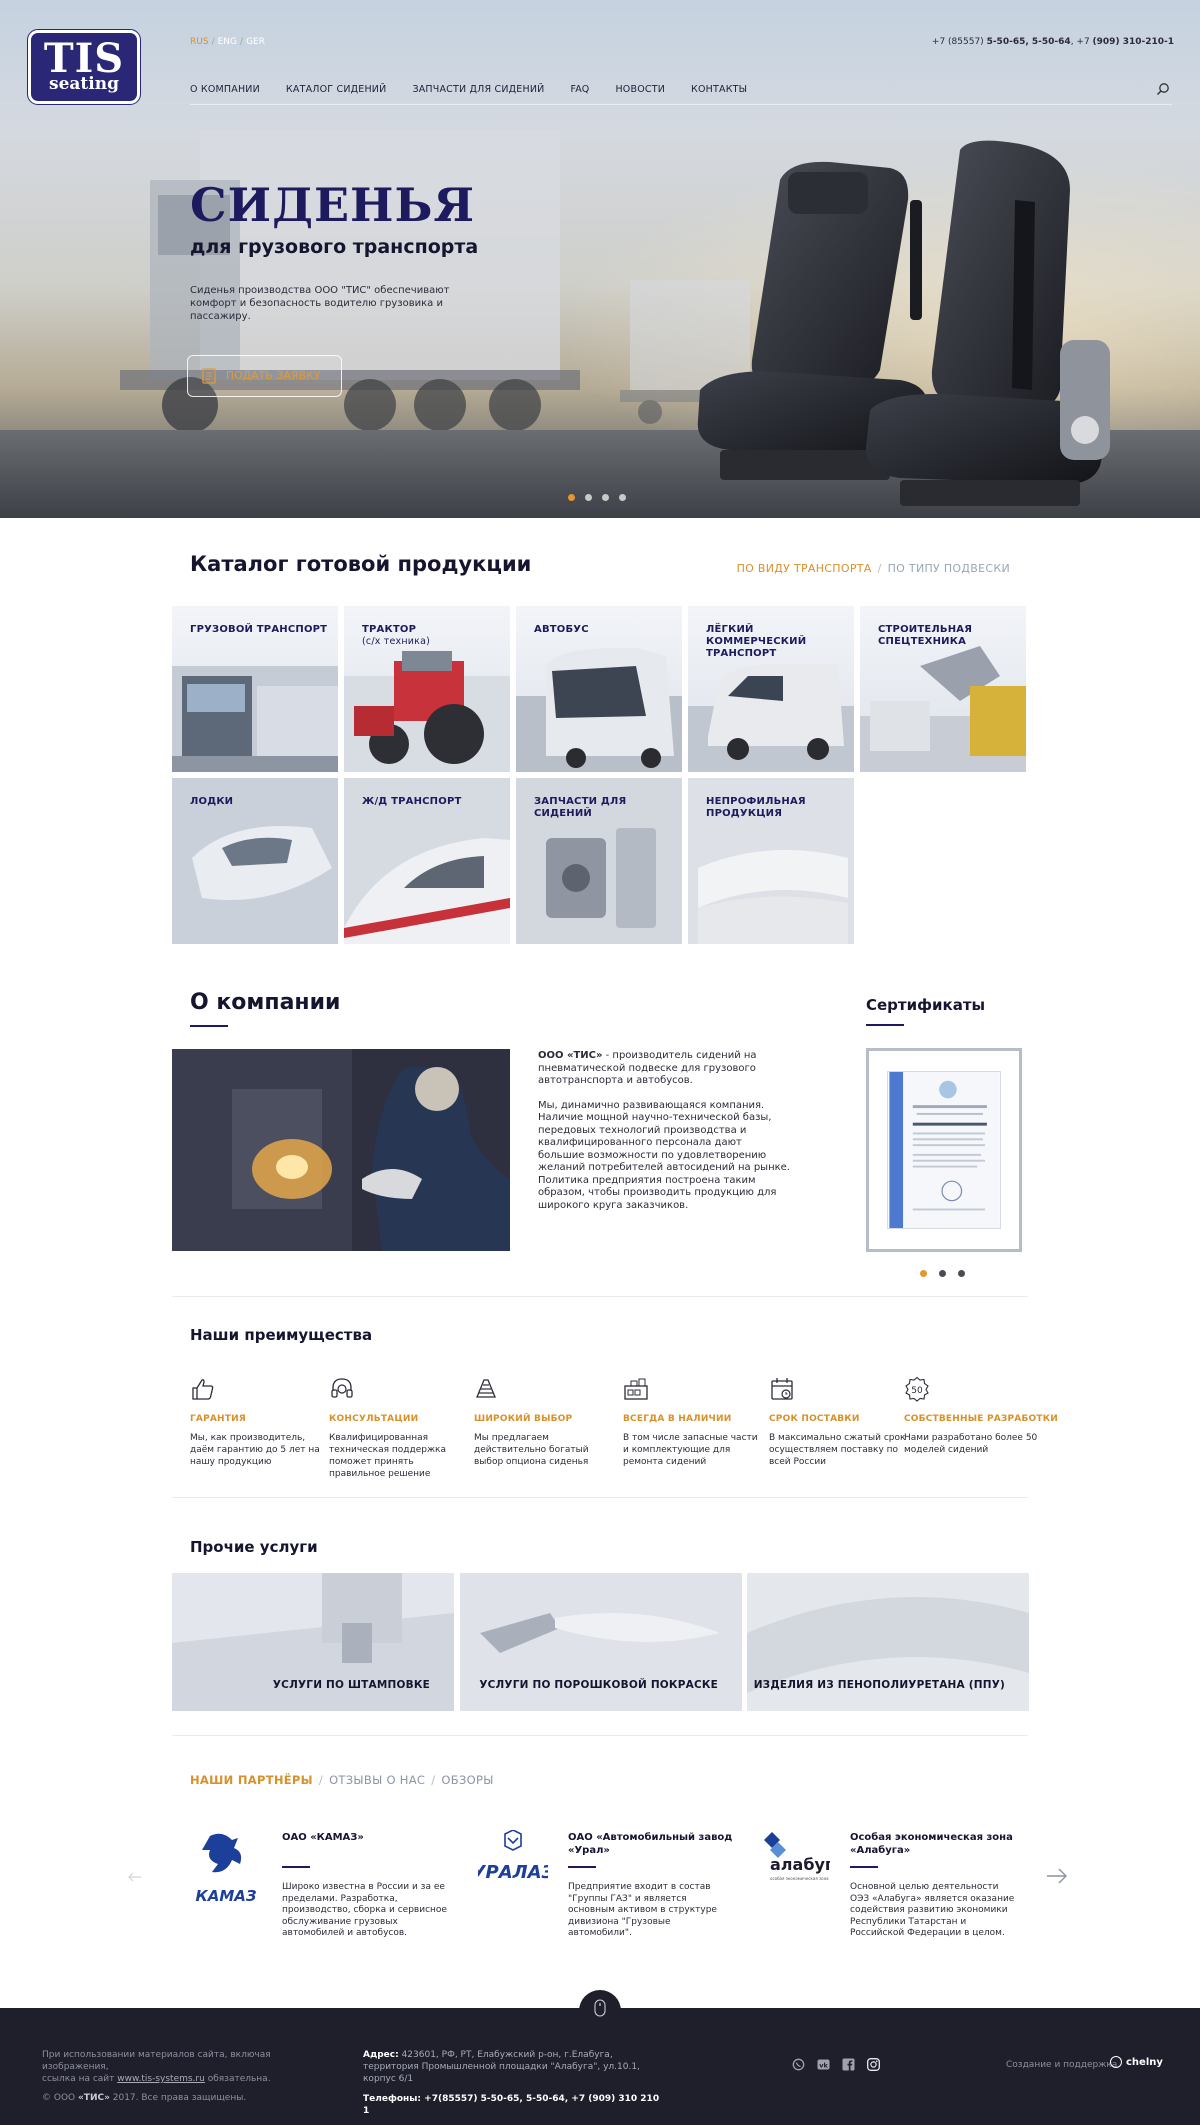 The image size is (1200, 2125). I want to click on tile-label: ЗАПЧАСТИ ДЛЯ СИДЕНИЙ, so click(580, 807).